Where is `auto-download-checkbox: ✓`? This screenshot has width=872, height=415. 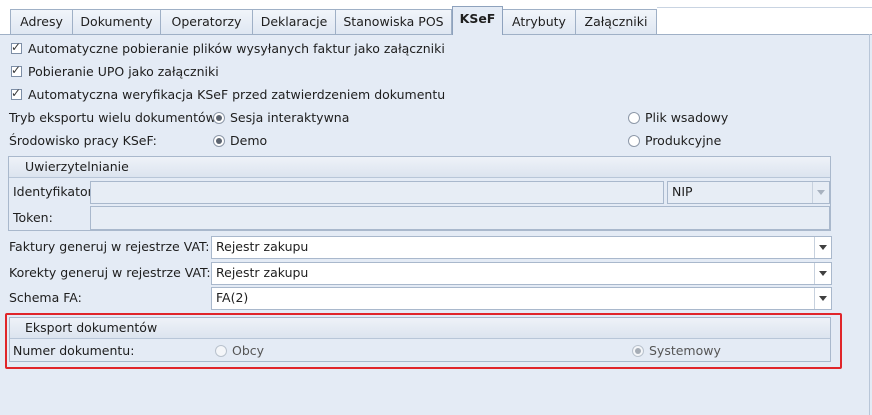
auto-download-checkbox: ✓ is located at coordinates (16, 47).